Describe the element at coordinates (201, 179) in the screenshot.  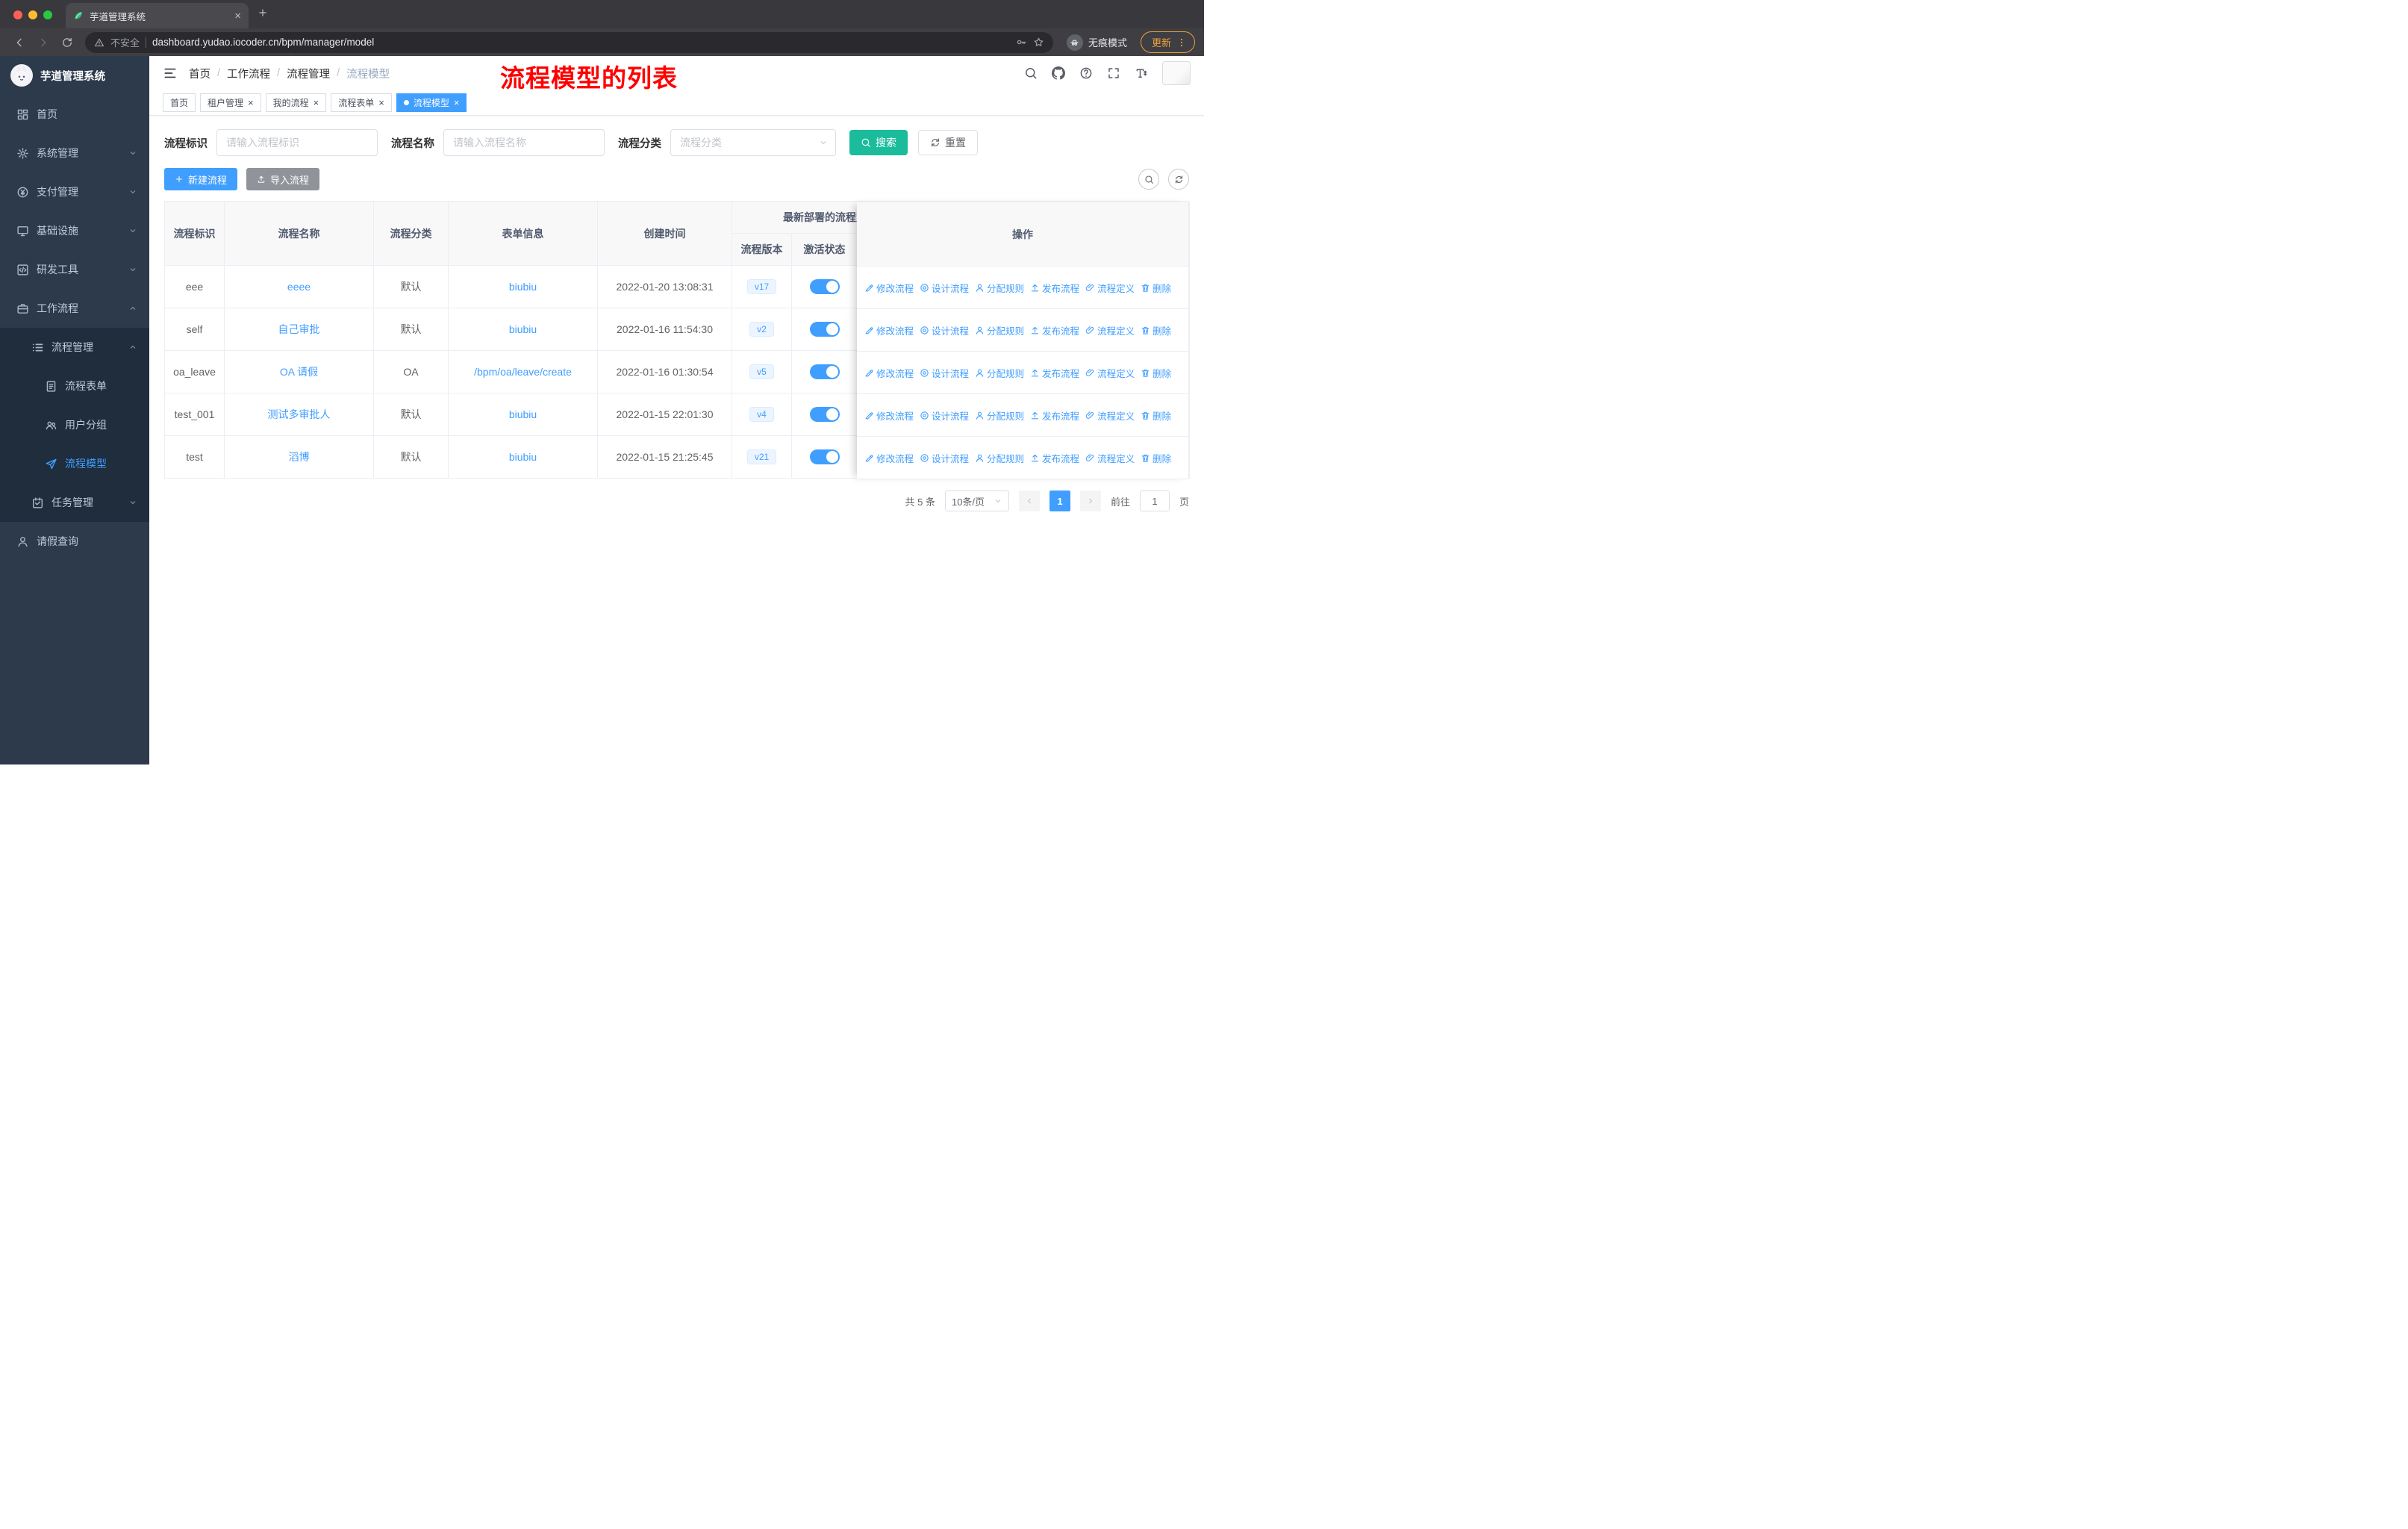
I see `create-process-button: 新建流程` at that location.